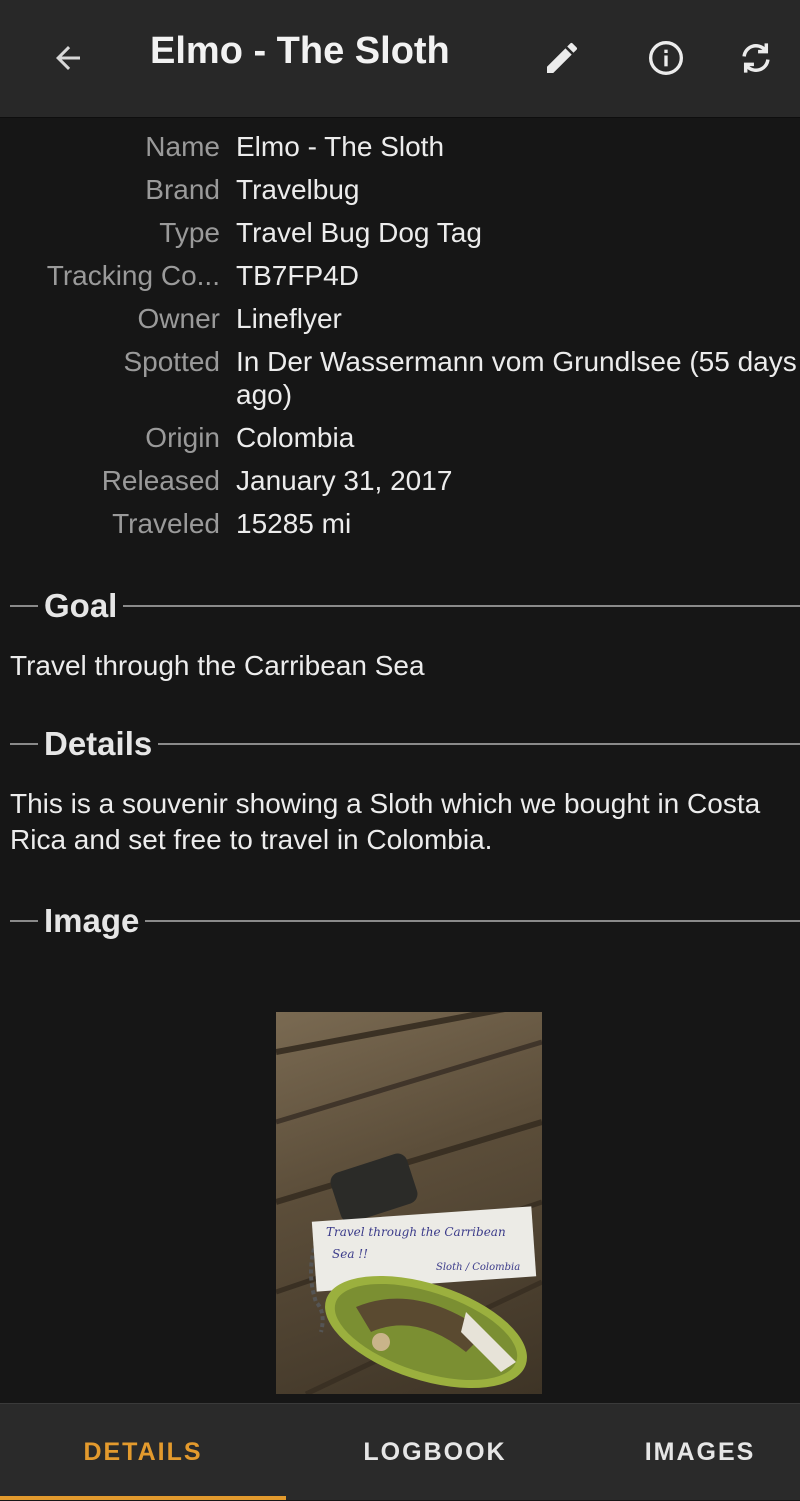  I want to click on note-text: Sea !!, so click(350, 1254).